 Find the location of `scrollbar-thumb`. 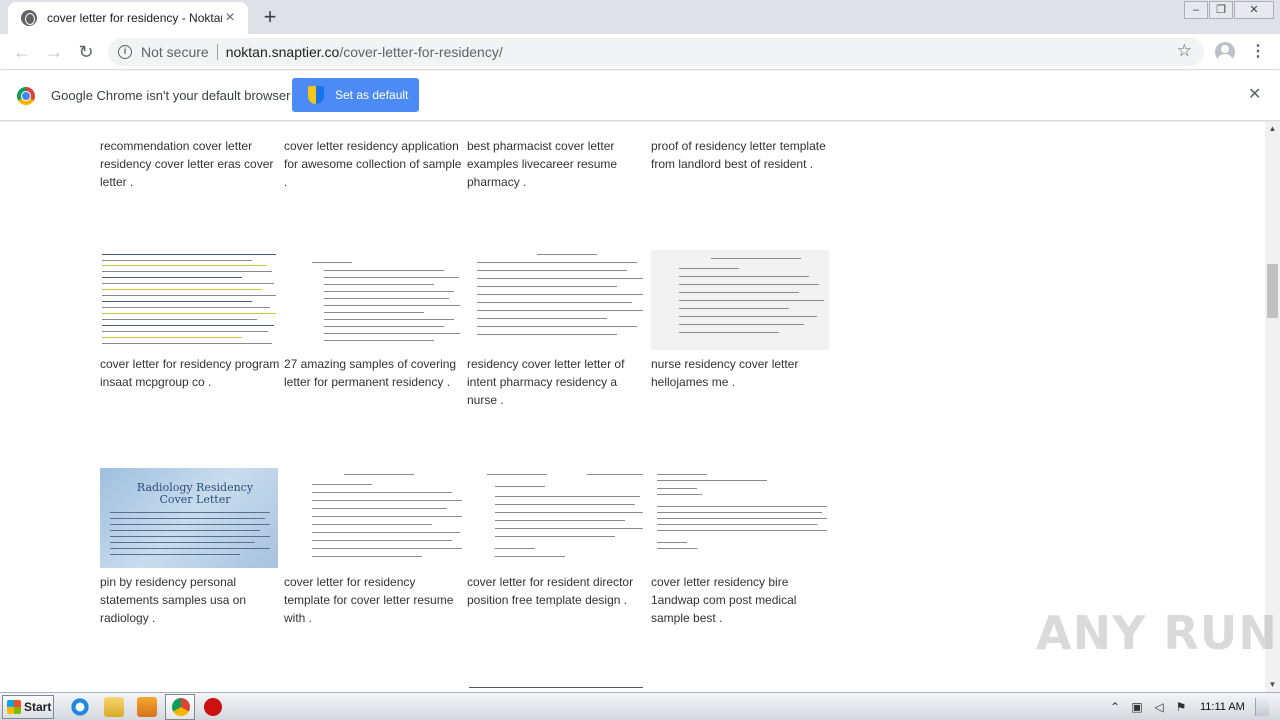

scrollbar-thumb is located at coordinates (1272, 291).